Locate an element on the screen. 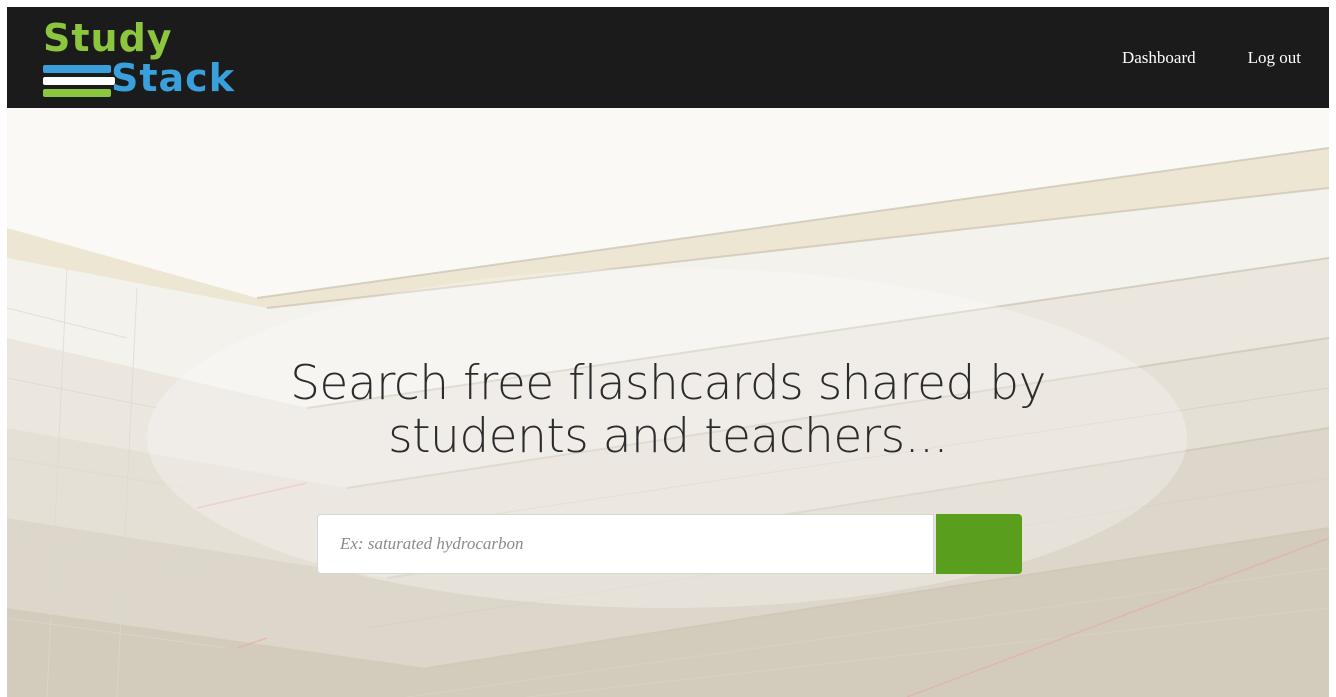 This screenshot has width=1336, height=697. studystack-logo: Study Stack is located at coordinates (148, 59).